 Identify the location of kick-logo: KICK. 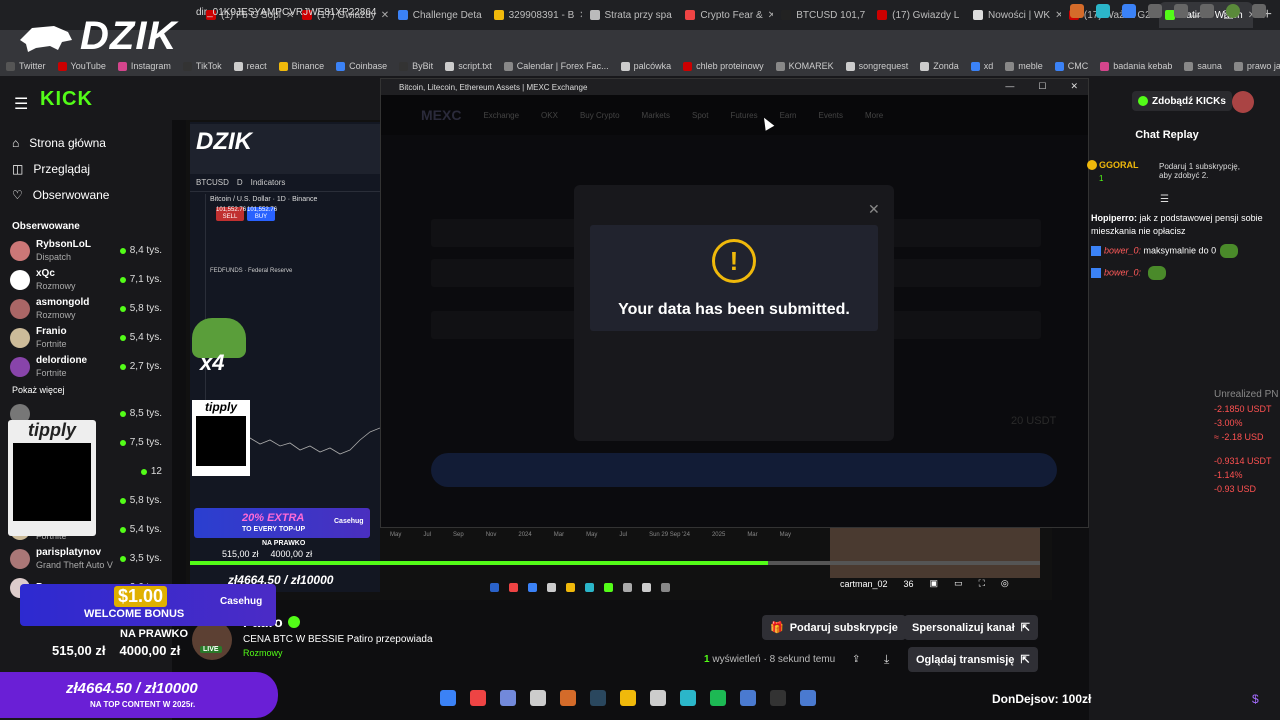
(66, 99).